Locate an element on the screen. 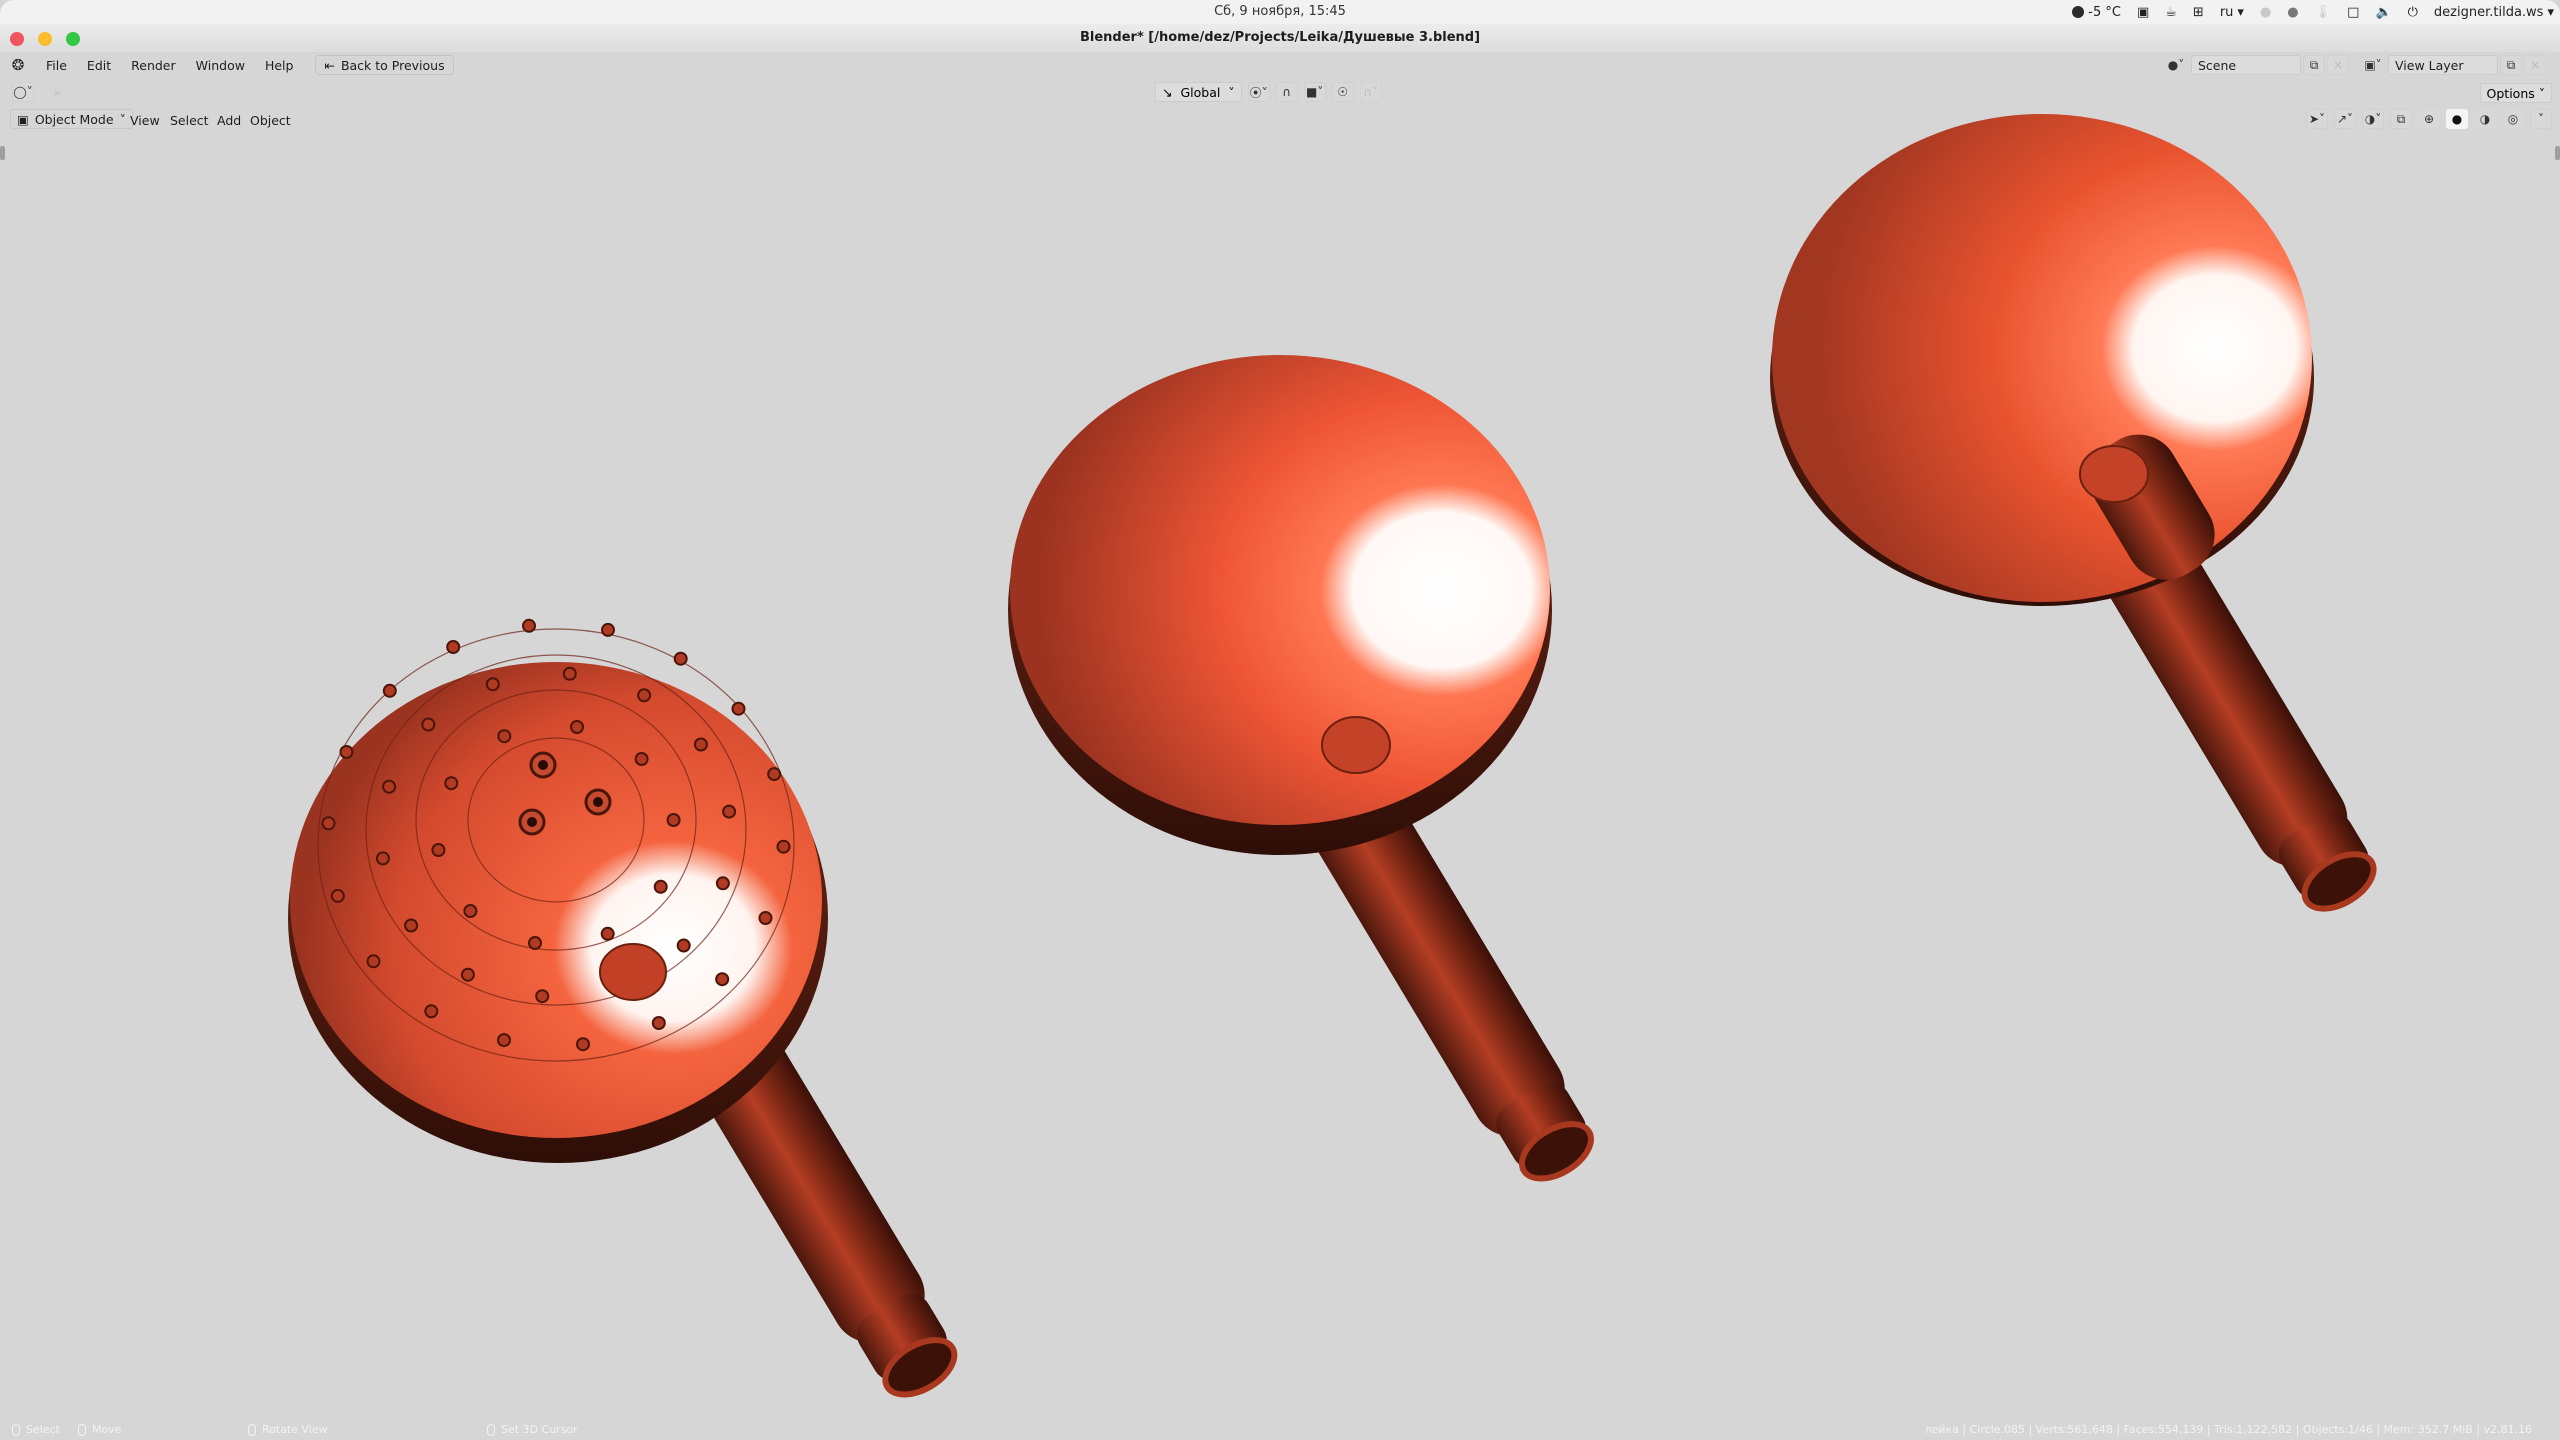  left-region-handle is located at coordinates (2, 153).